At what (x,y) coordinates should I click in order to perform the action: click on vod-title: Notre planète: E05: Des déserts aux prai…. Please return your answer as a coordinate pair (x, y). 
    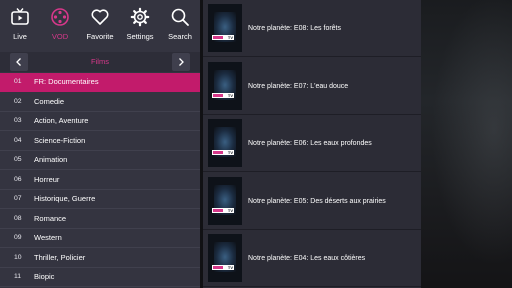
    Looking at the image, I should click on (317, 201).